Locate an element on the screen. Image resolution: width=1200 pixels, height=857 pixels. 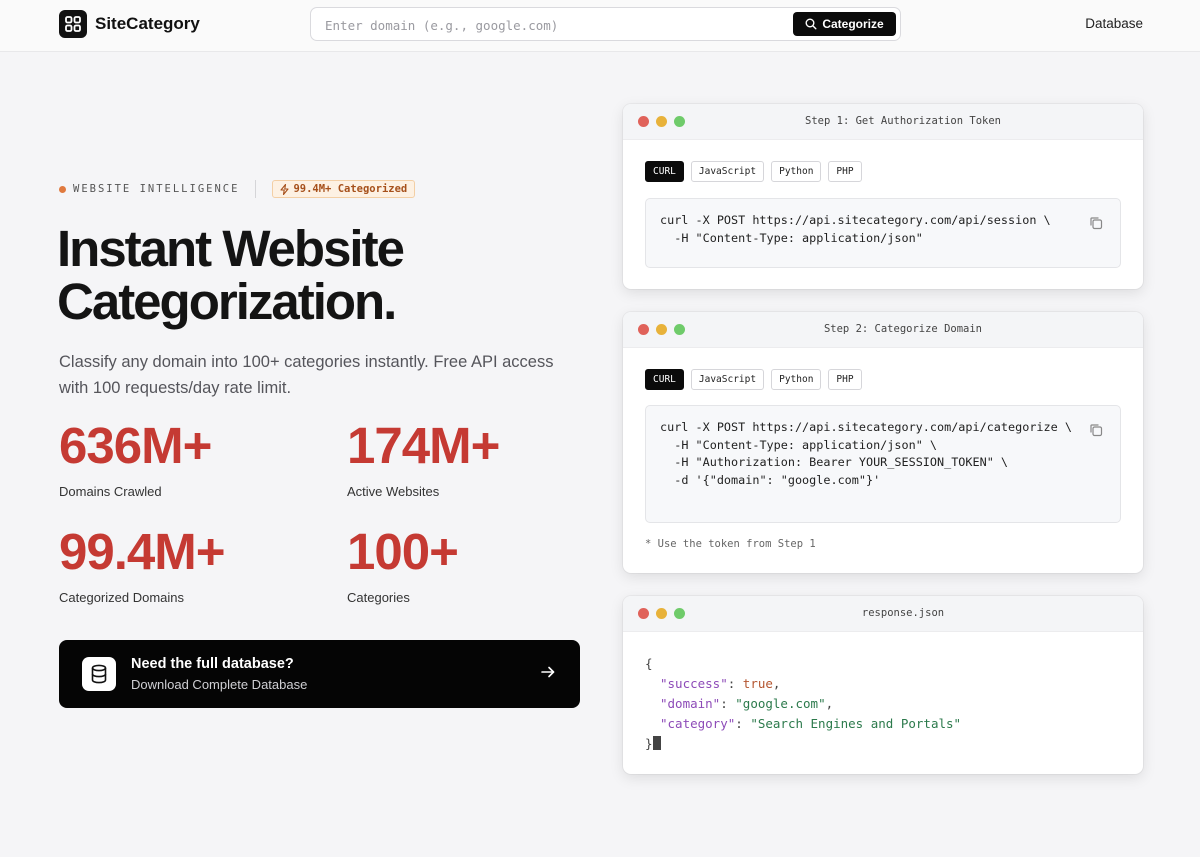
top-navbar: SiteCategory Categorize Database is located at coordinates (600, 26).